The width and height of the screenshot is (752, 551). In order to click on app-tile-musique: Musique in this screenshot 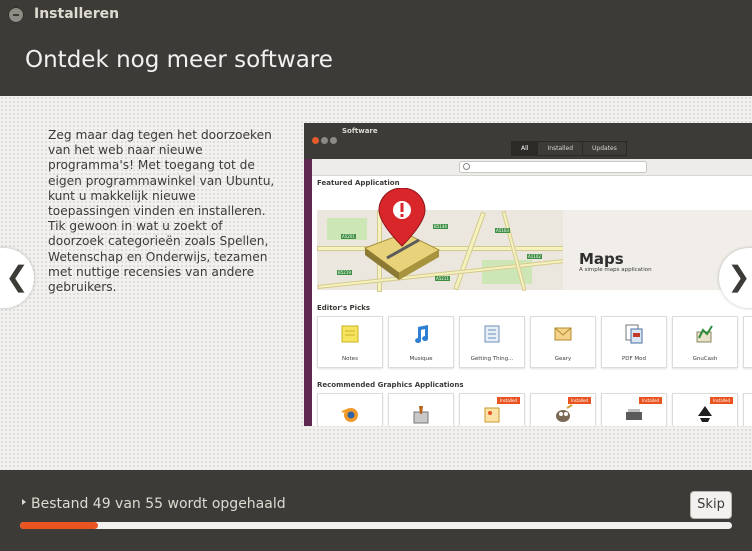, I will do `click(421, 342)`.